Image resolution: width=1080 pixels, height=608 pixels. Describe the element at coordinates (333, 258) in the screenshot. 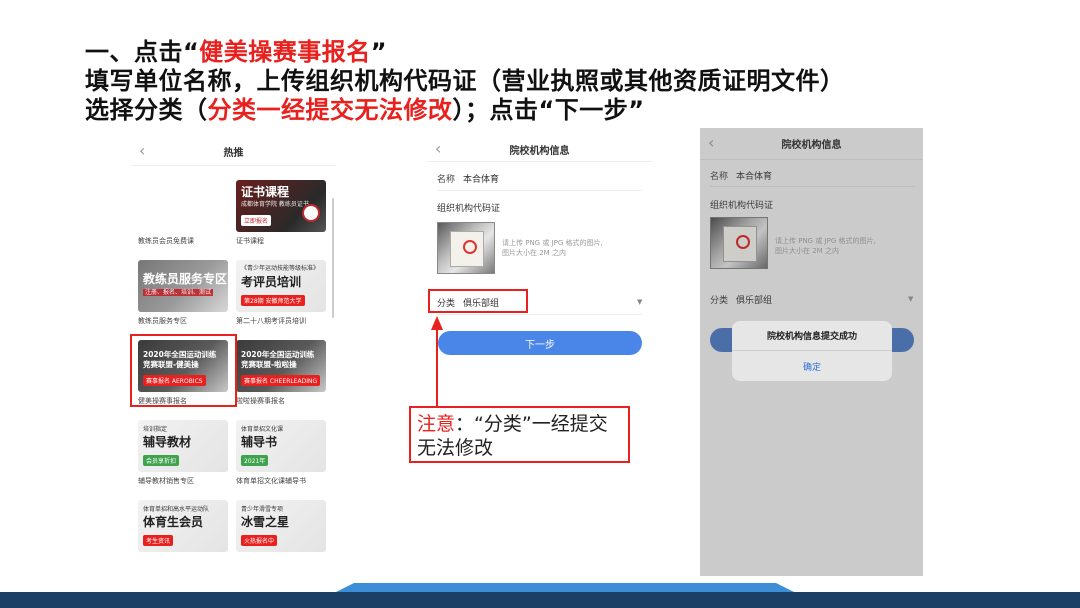

I see `scrollbar` at that location.